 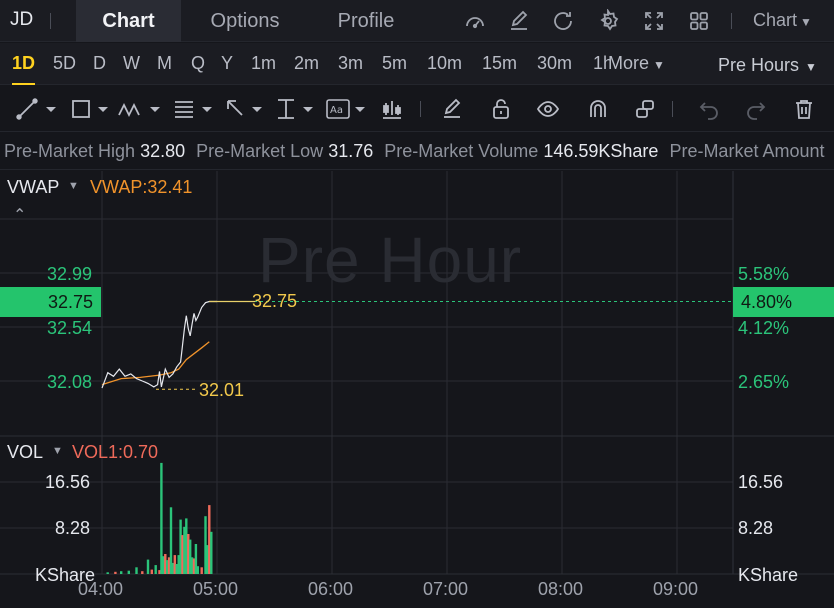 I want to click on timeframe-d: D, so click(x=99, y=63).